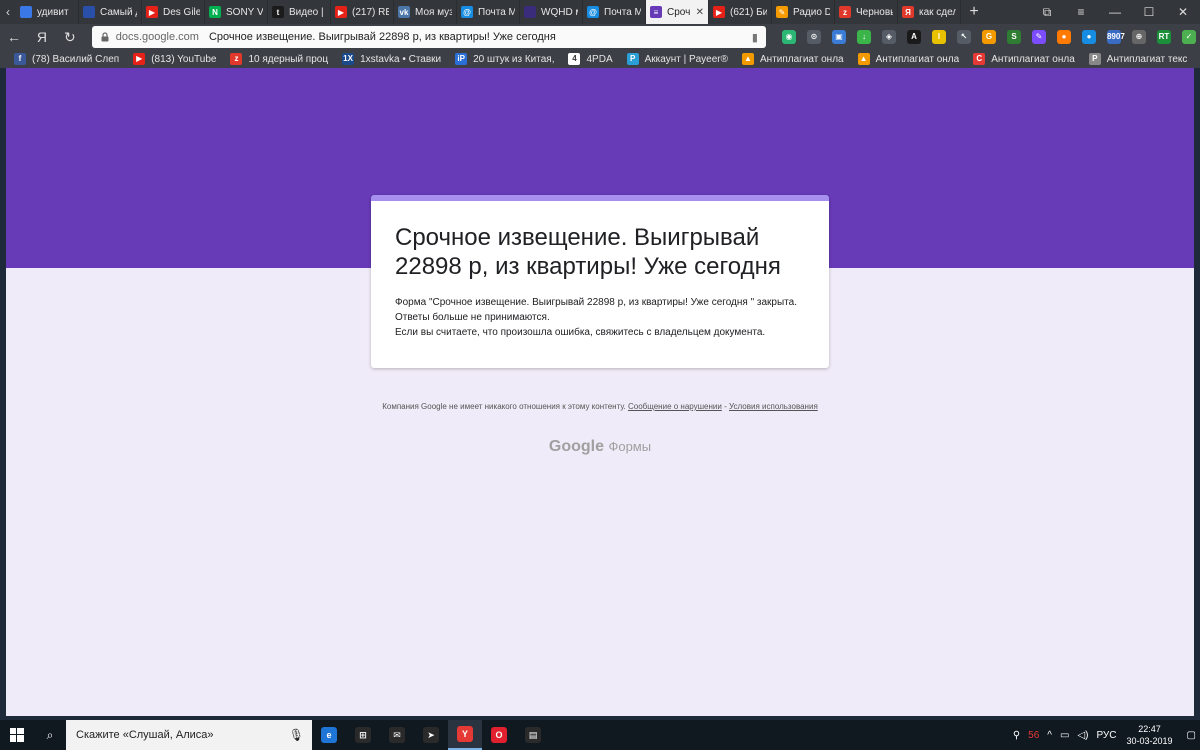 The image size is (1200, 750). I want to click on browser-tab: ≡ Сроч ✕, so click(677, 12).